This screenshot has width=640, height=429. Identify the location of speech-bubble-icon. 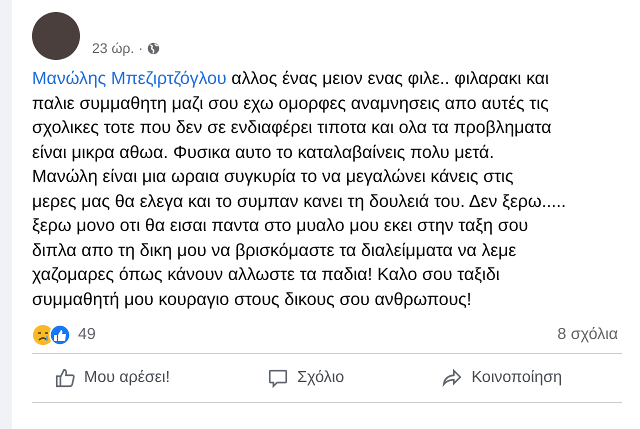
(278, 378).